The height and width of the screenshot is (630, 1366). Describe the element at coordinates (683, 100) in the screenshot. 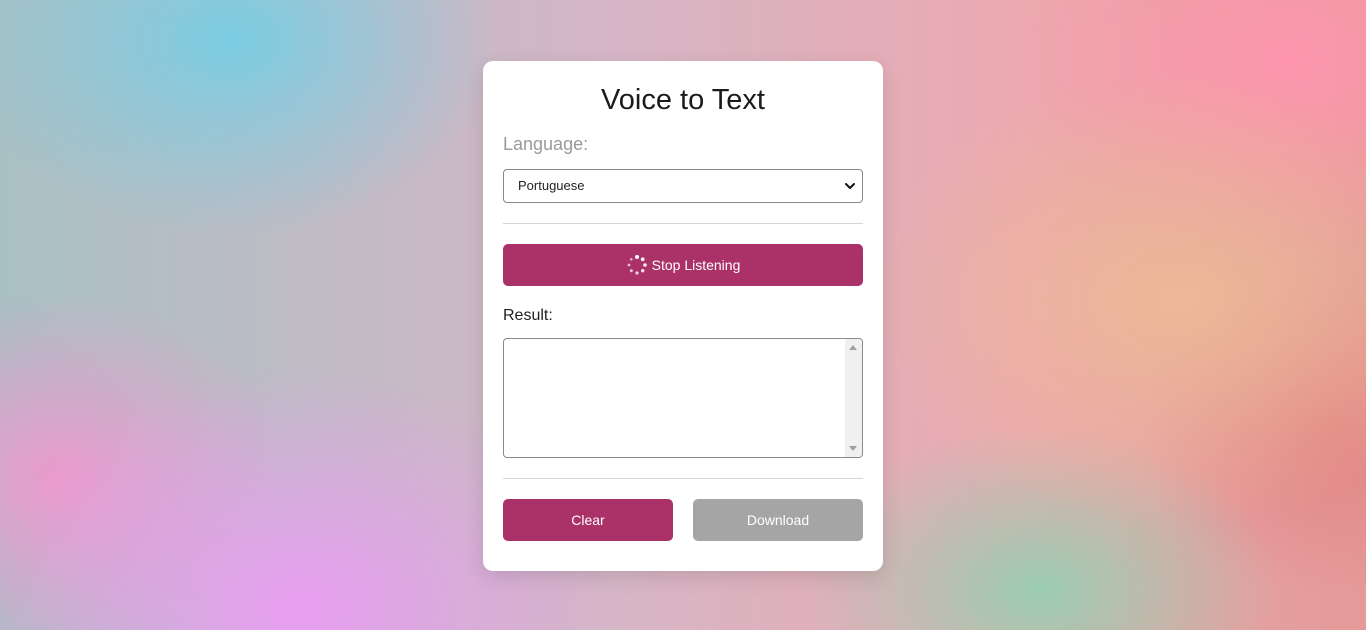

I see `page-title: Voice to Text` at that location.